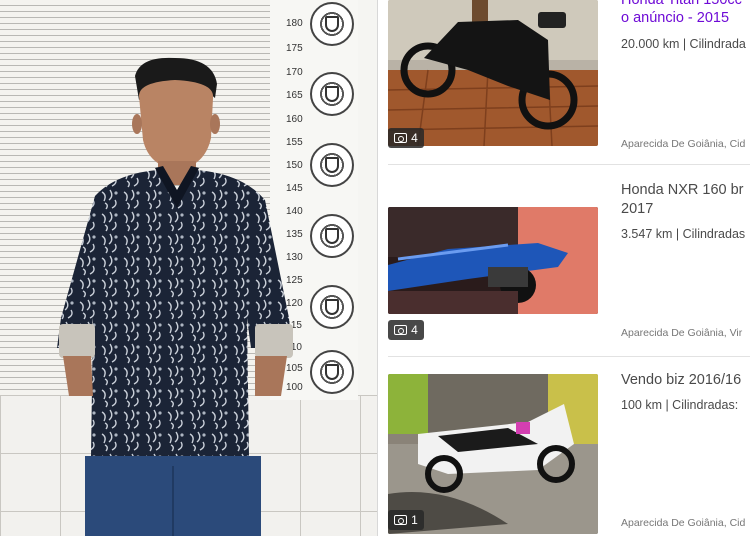 The height and width of the screenshot is (536, 750). What do you see at coordinates (685, 209) in the screenshot?
I see `listing-title-line2: 2017` at bounding box center [685, 209].